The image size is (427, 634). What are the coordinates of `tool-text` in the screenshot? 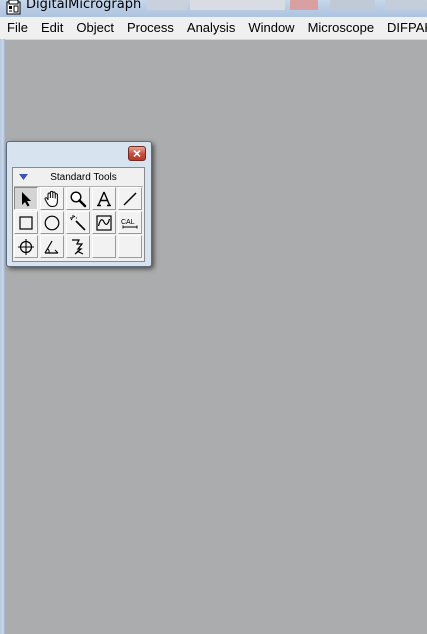 It's located at (104, 198).